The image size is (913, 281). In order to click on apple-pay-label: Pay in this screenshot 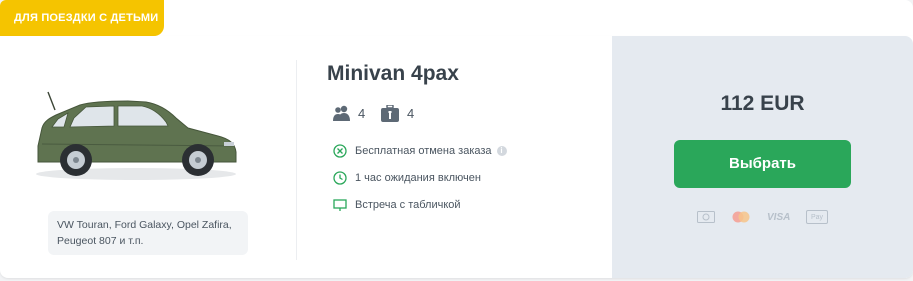, I will do `click(817, 217)`.